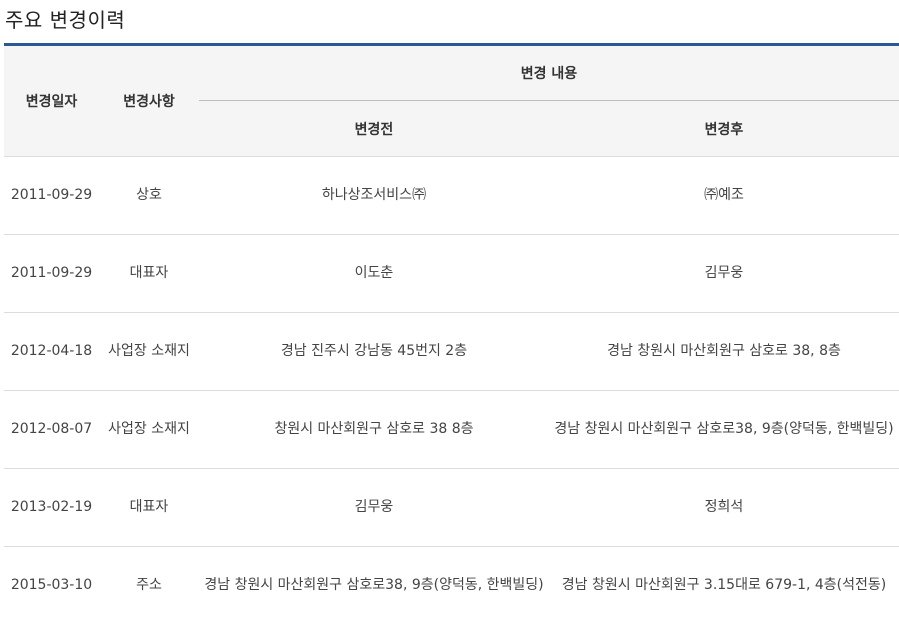  What do you see at coordinates (374, 585) in the screenshot?
I see `cell-before: 경남 창원시 마산회원구 삼호로38, 9층(양덕동, 한백빌딩)` at bounding box center [374, 585].